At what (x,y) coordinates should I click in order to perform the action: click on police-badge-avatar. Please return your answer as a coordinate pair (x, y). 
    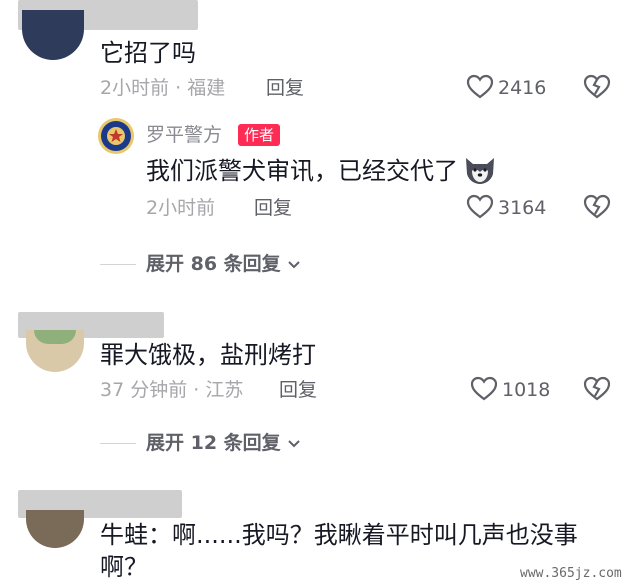
    Looking at the image, I should click on (116, 136).